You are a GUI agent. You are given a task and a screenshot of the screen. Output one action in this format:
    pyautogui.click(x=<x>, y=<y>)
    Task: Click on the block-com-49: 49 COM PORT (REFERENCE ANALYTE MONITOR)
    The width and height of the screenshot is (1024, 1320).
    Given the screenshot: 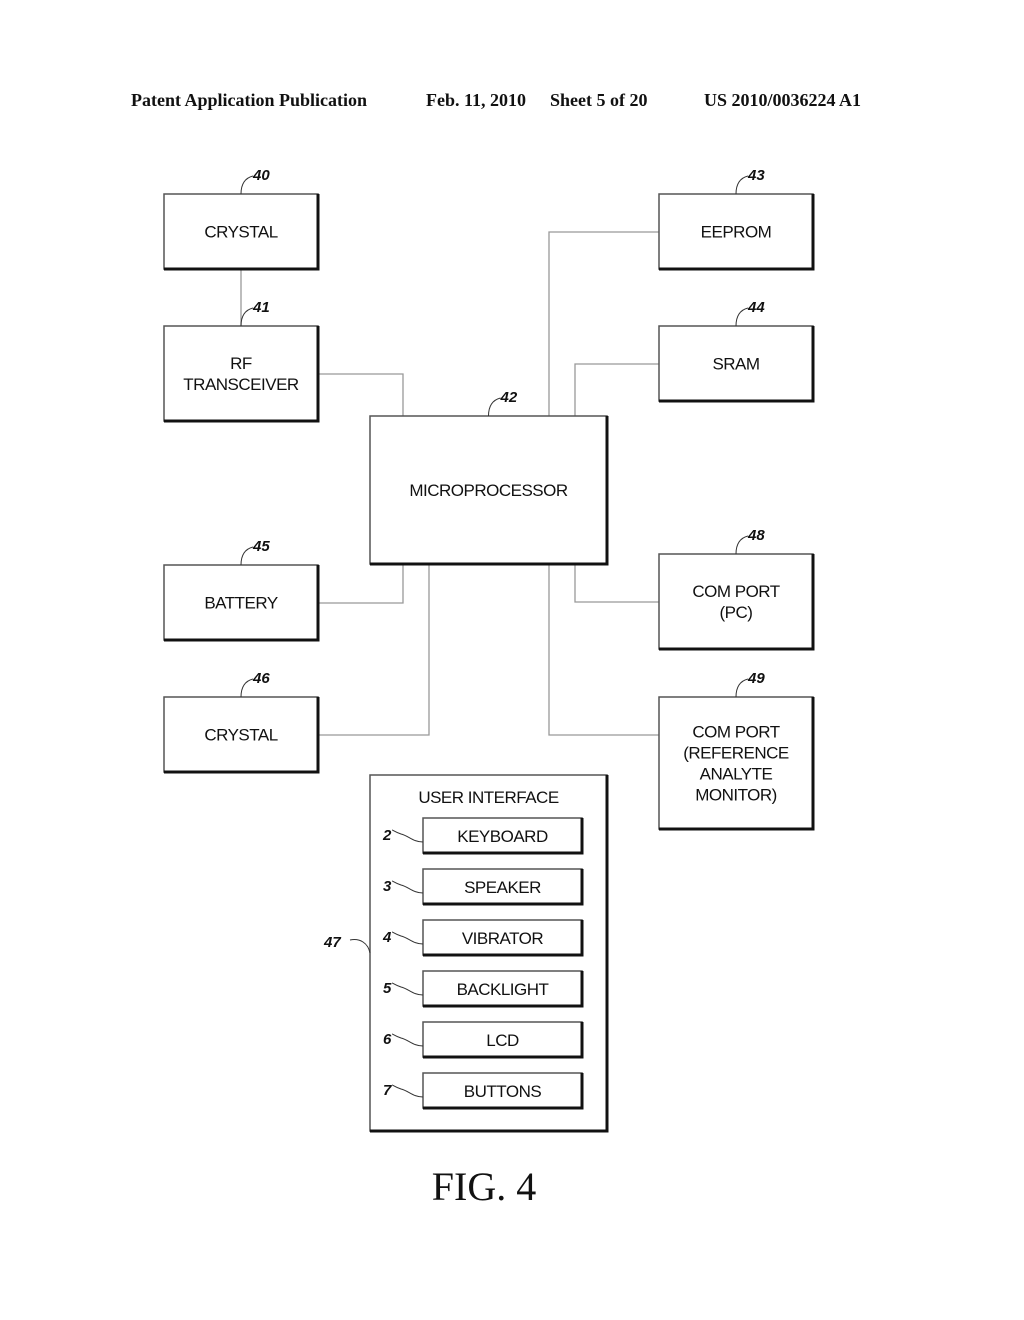 What is the action you would take?
    pyautogui.click(x=736, y=750)
    